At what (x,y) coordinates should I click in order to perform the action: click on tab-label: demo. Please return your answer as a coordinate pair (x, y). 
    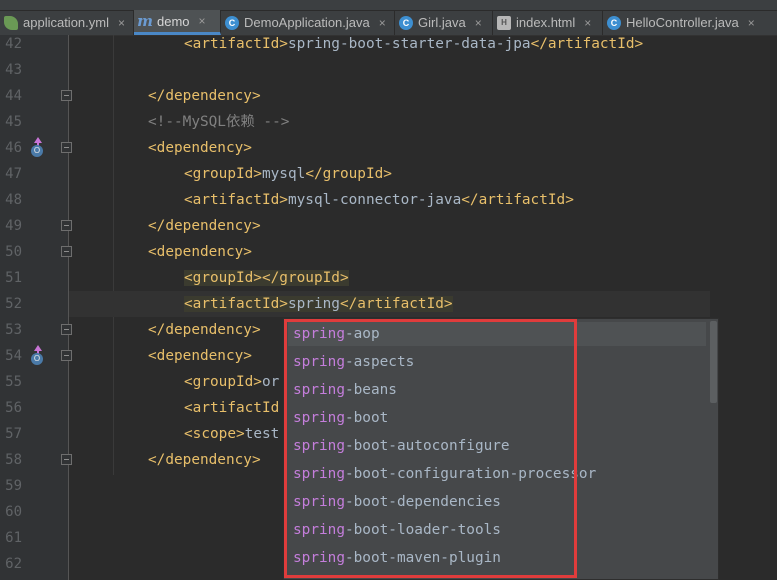
    Looking at the image, I should click on (173, 21).